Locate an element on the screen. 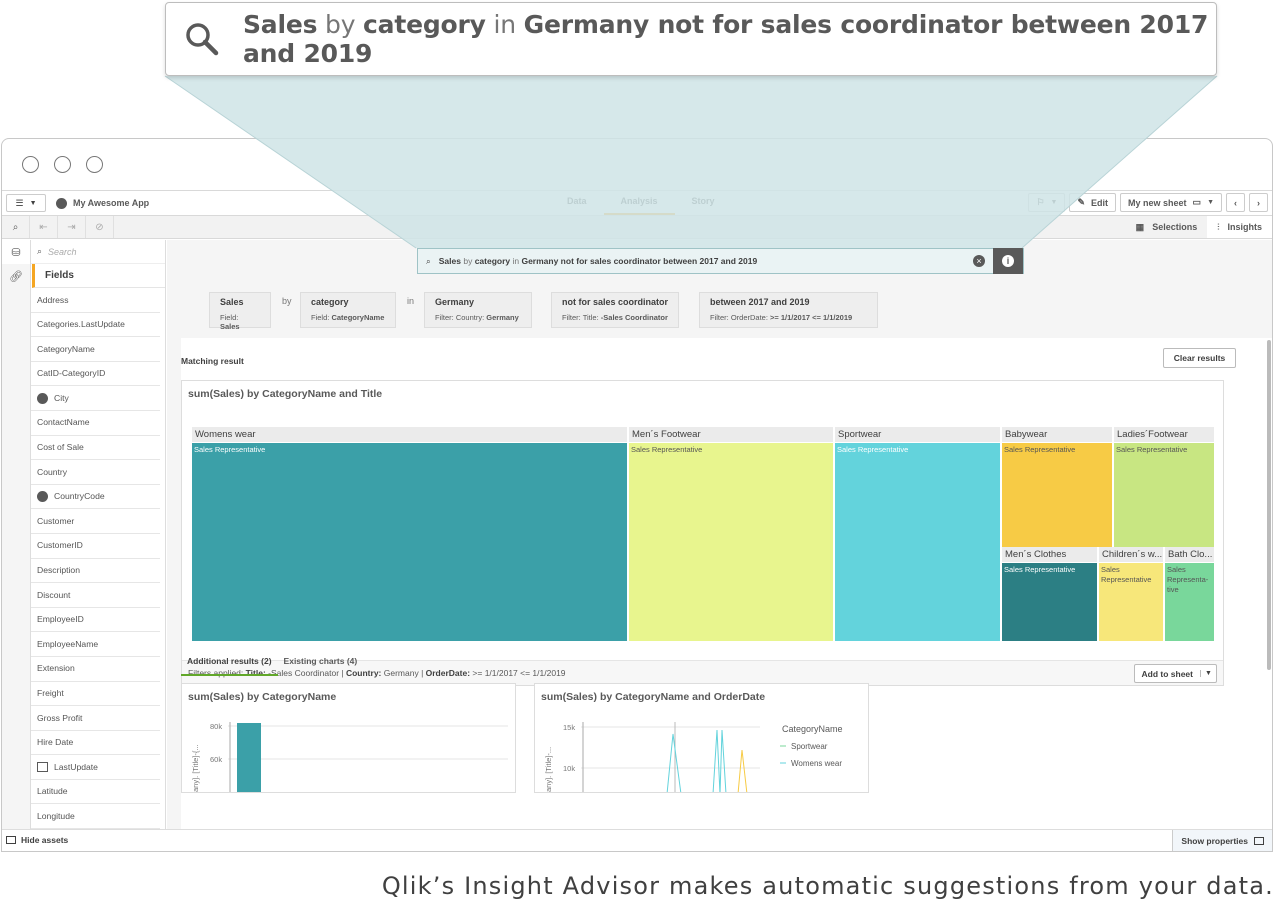 The image size is (1274, 904). query-token-category: category Field: CategoryName is located at coordinates (348, 310).